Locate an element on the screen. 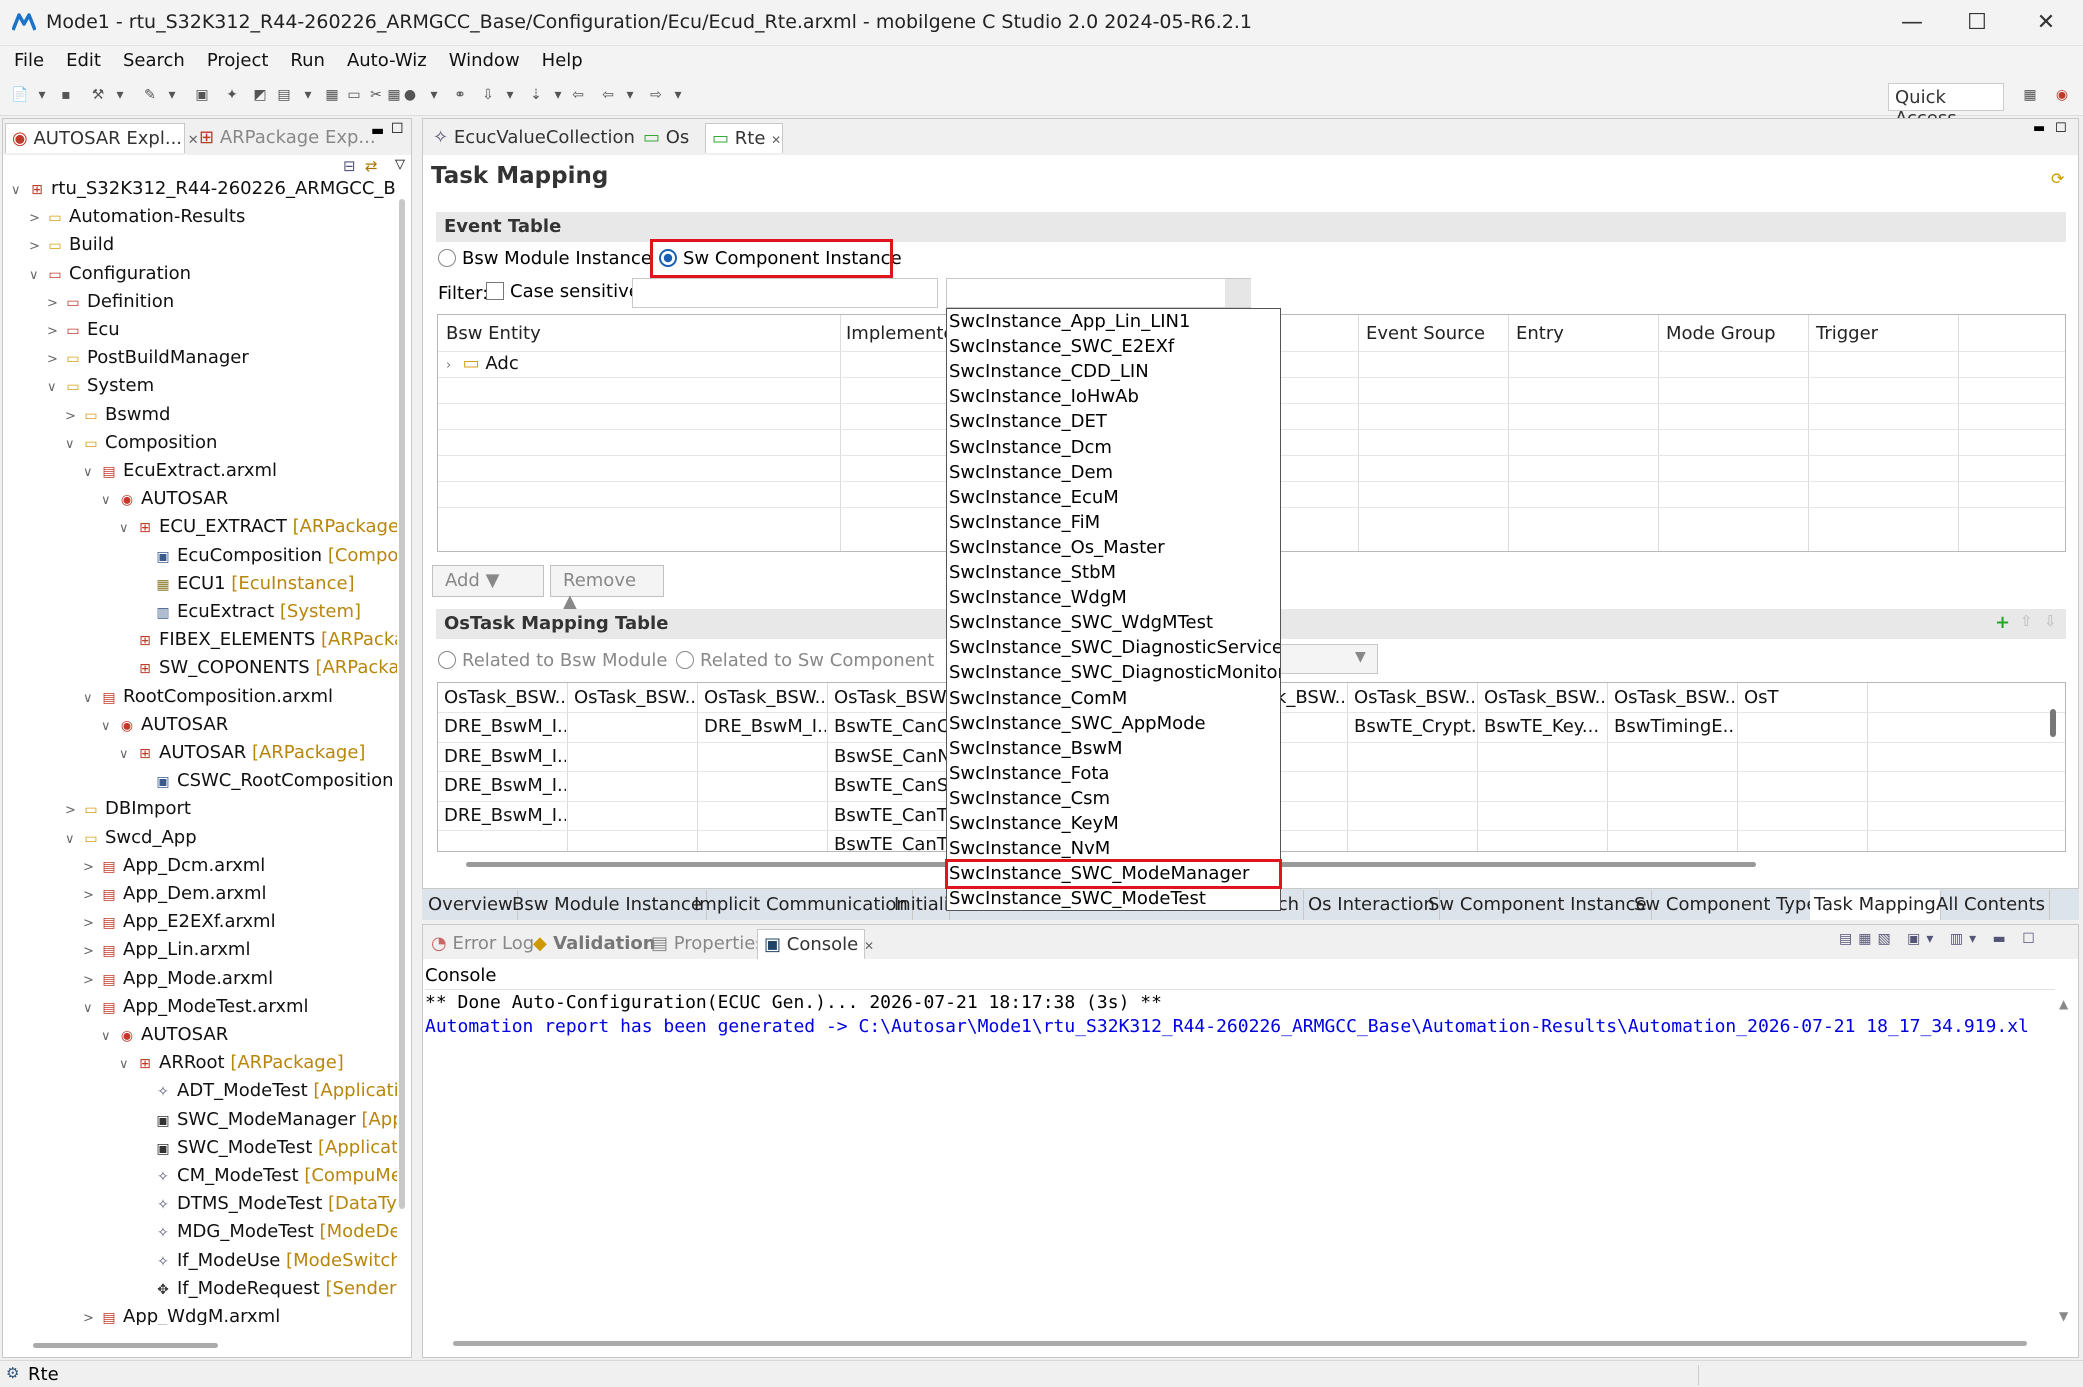 This screenshot has height=1387, width=2083. console-horizontal-scrollbar is located at coordinates (1240, 1343).